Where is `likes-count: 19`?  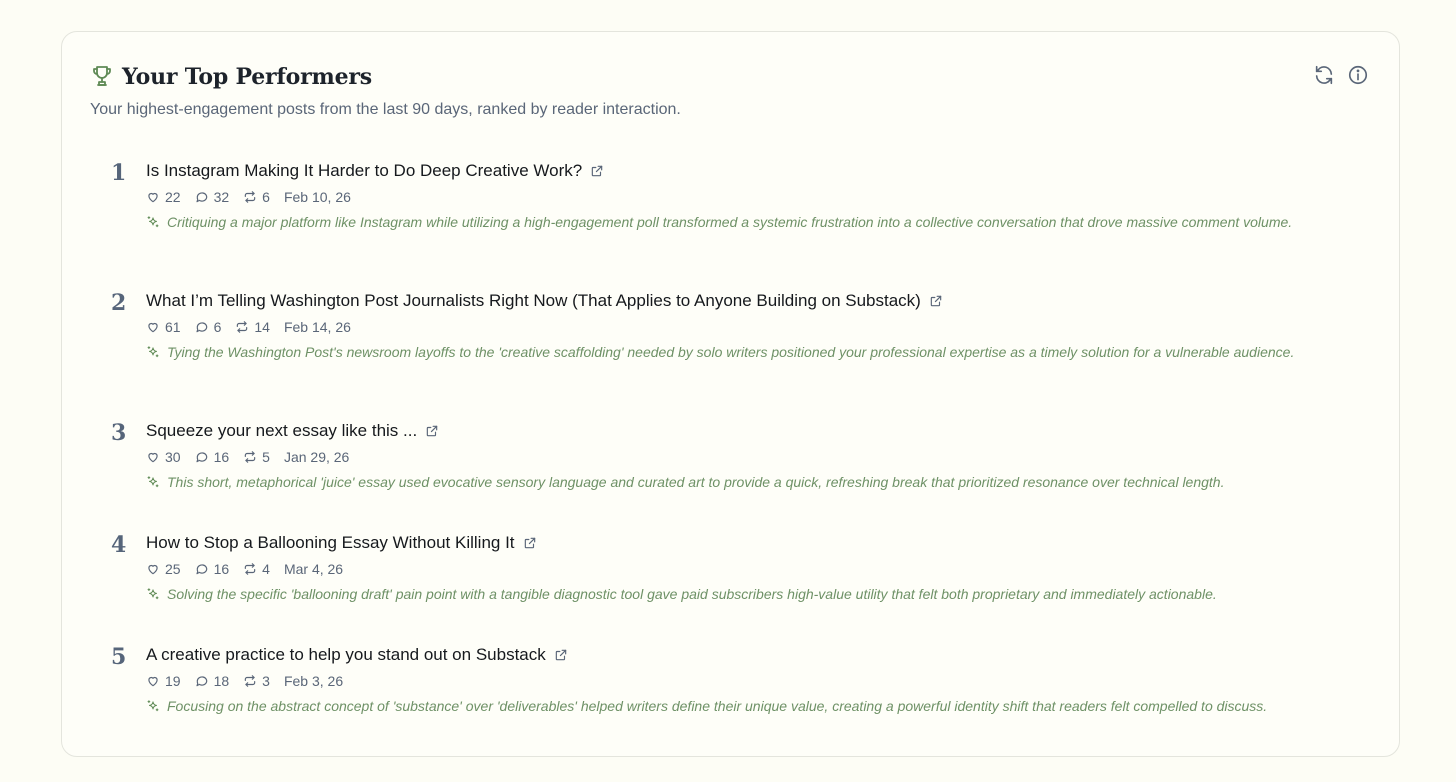 likes-count: 19 is located at coordinates (173, 681).